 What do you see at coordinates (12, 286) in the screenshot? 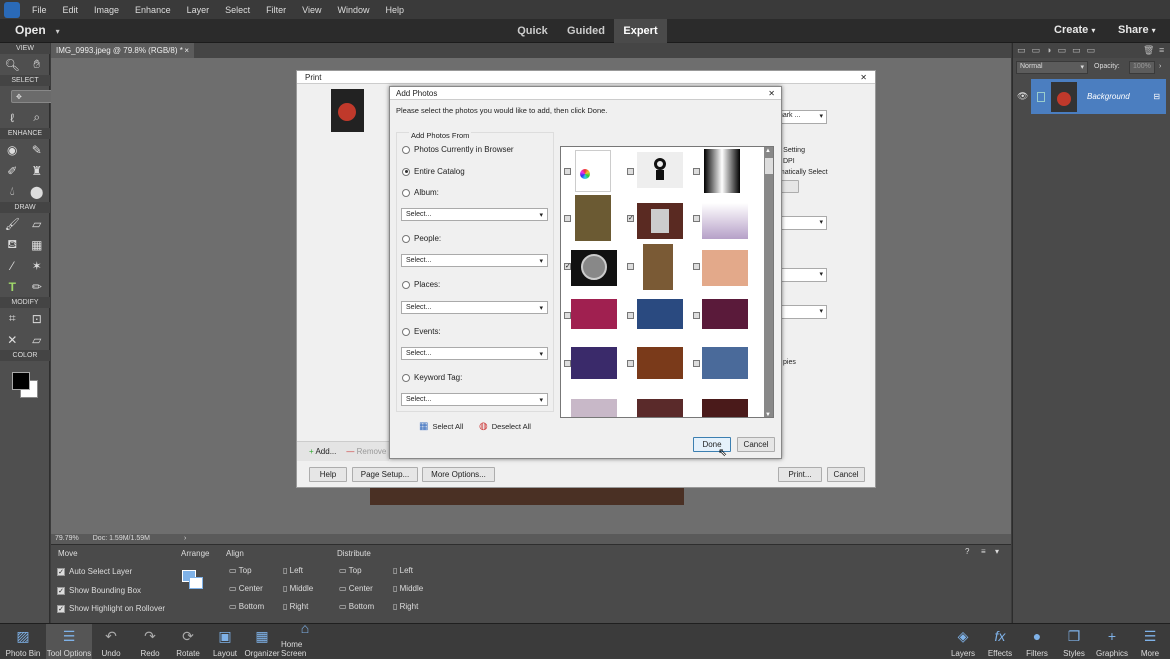
I see `type-tool-icon: T` at bounding box center [12, 286].